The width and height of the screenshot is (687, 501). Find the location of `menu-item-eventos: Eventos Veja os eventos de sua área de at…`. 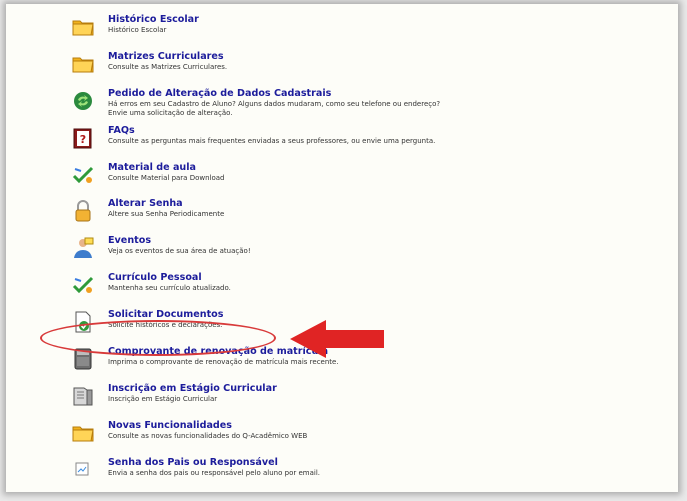

menu-item-eventos: Eventos Veja os eventos de sua área de at… is located at coordinates (250, 251).